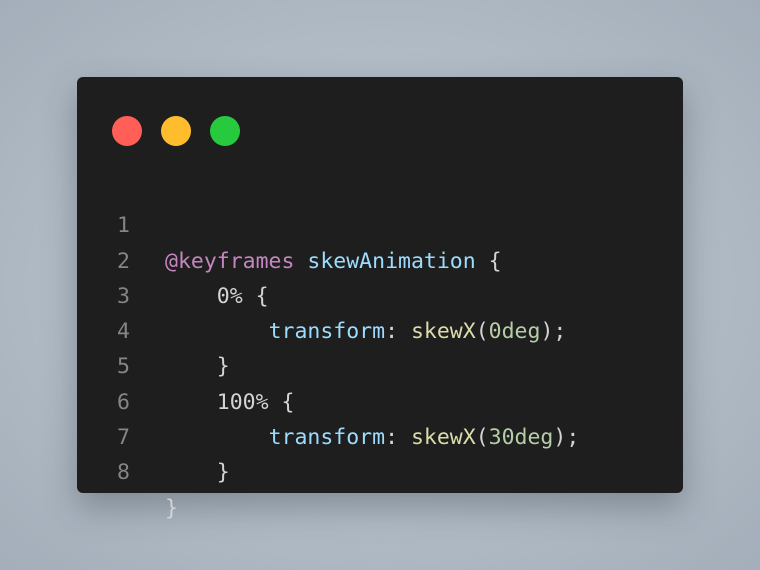  What do you see at coordinates (380, 435) in the screenshot?
I see `code-line: 7 }` at bounding box center [380, 435].